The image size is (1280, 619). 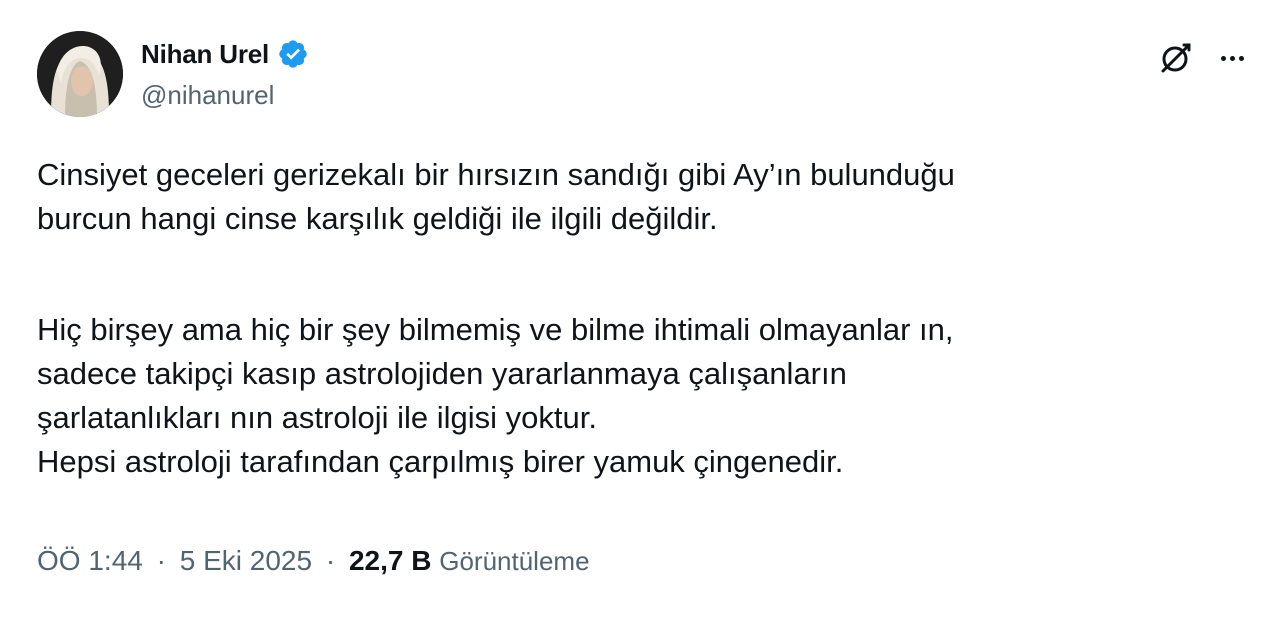 I want to click on views-label: Görüntüleme, so click(x=514, y=561).